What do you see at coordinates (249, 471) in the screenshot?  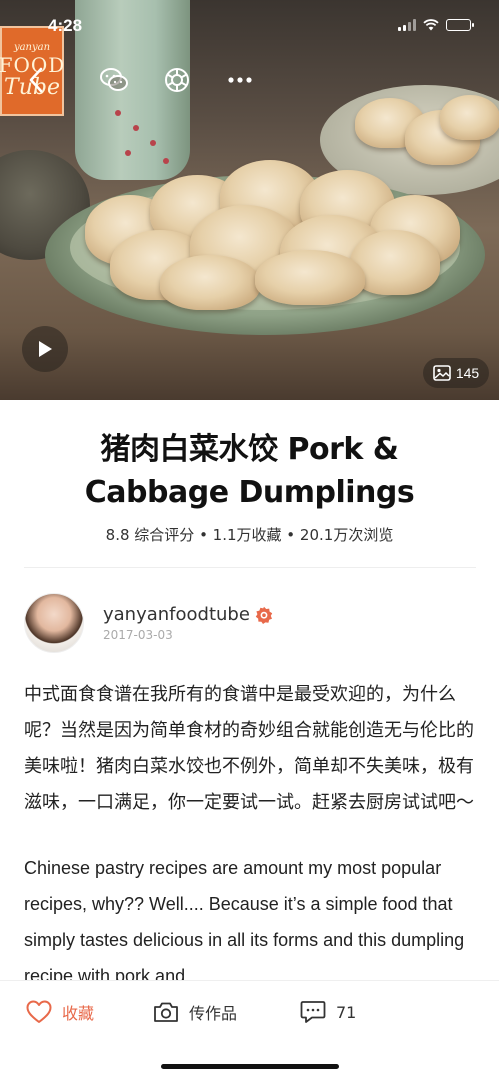 I see `recipe-title: 猪肉白菜水饺 Pork & Cabbage Dumplings` at bounding box center [249, 471].